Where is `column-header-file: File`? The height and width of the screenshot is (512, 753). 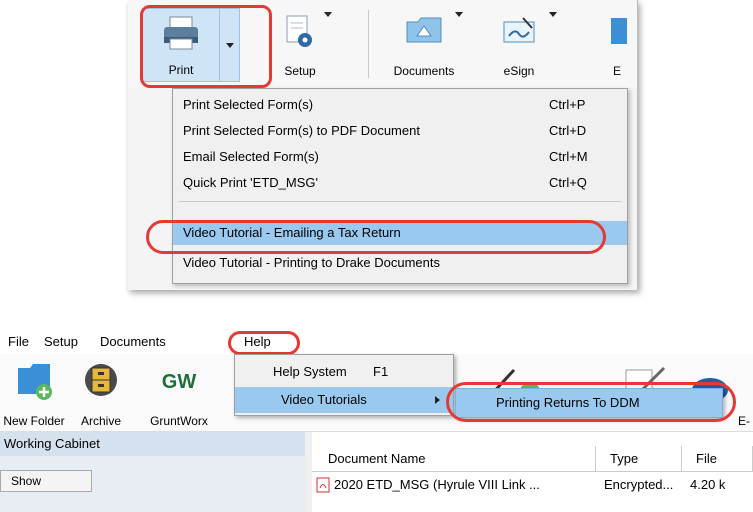
column-header-file: File is located at coordinates (717, 459).